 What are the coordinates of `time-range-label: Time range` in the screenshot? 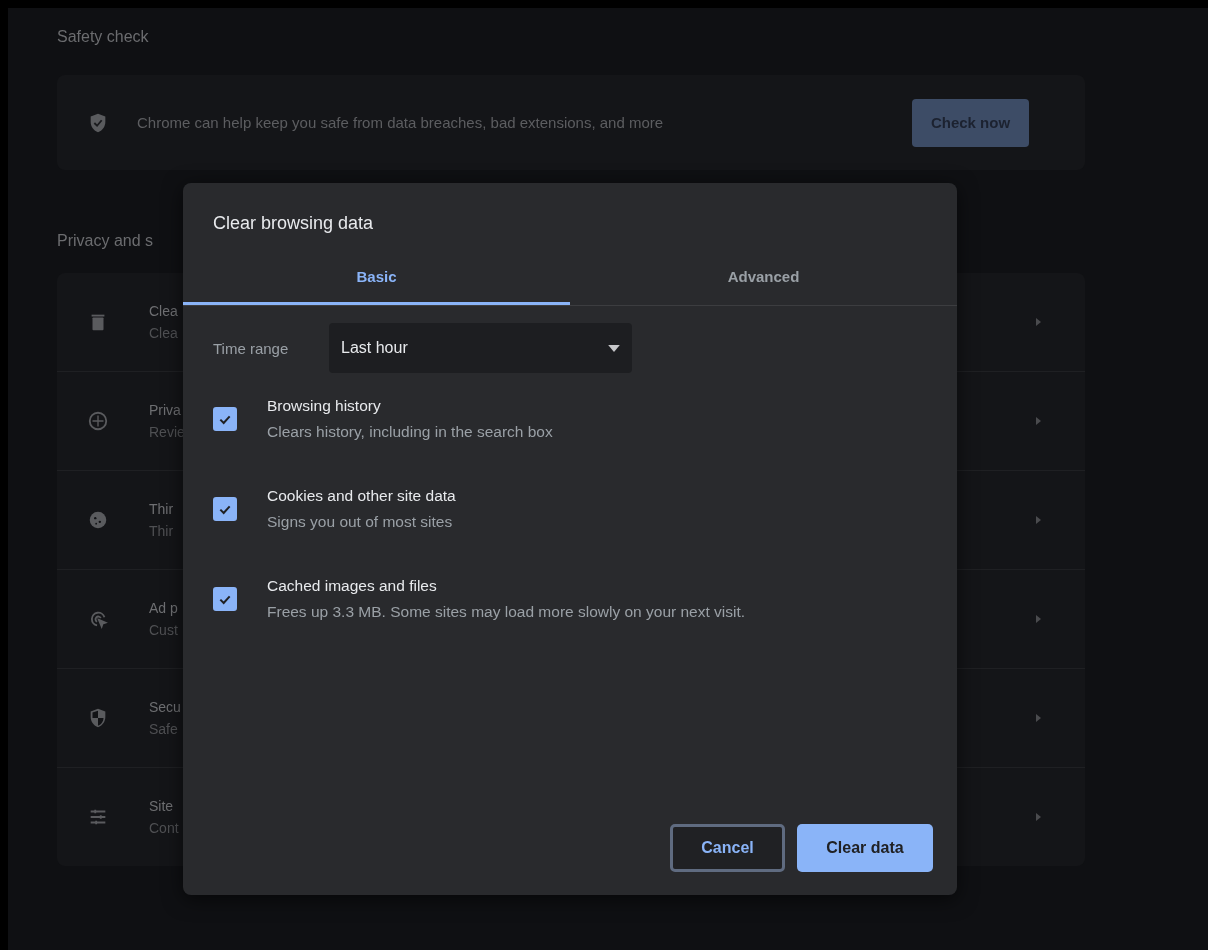 It's located at (251, 348).